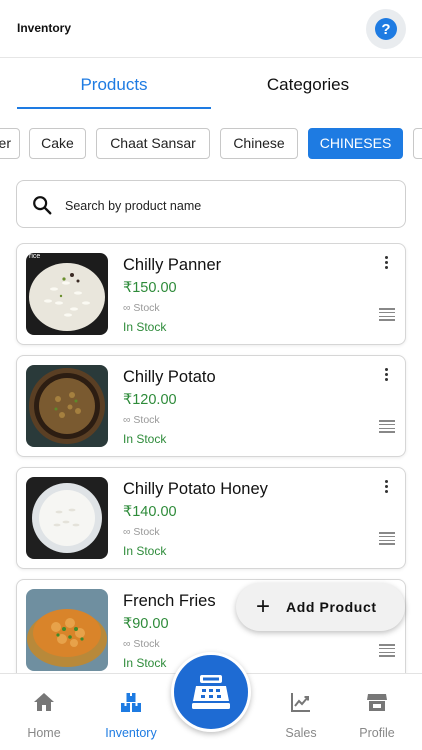 The height and width of the screenshot is (750, 422). What do you see at coordinates (35, 256) in the screenshot?
I see `image-caption: rice` at bounding box center [35, 256].